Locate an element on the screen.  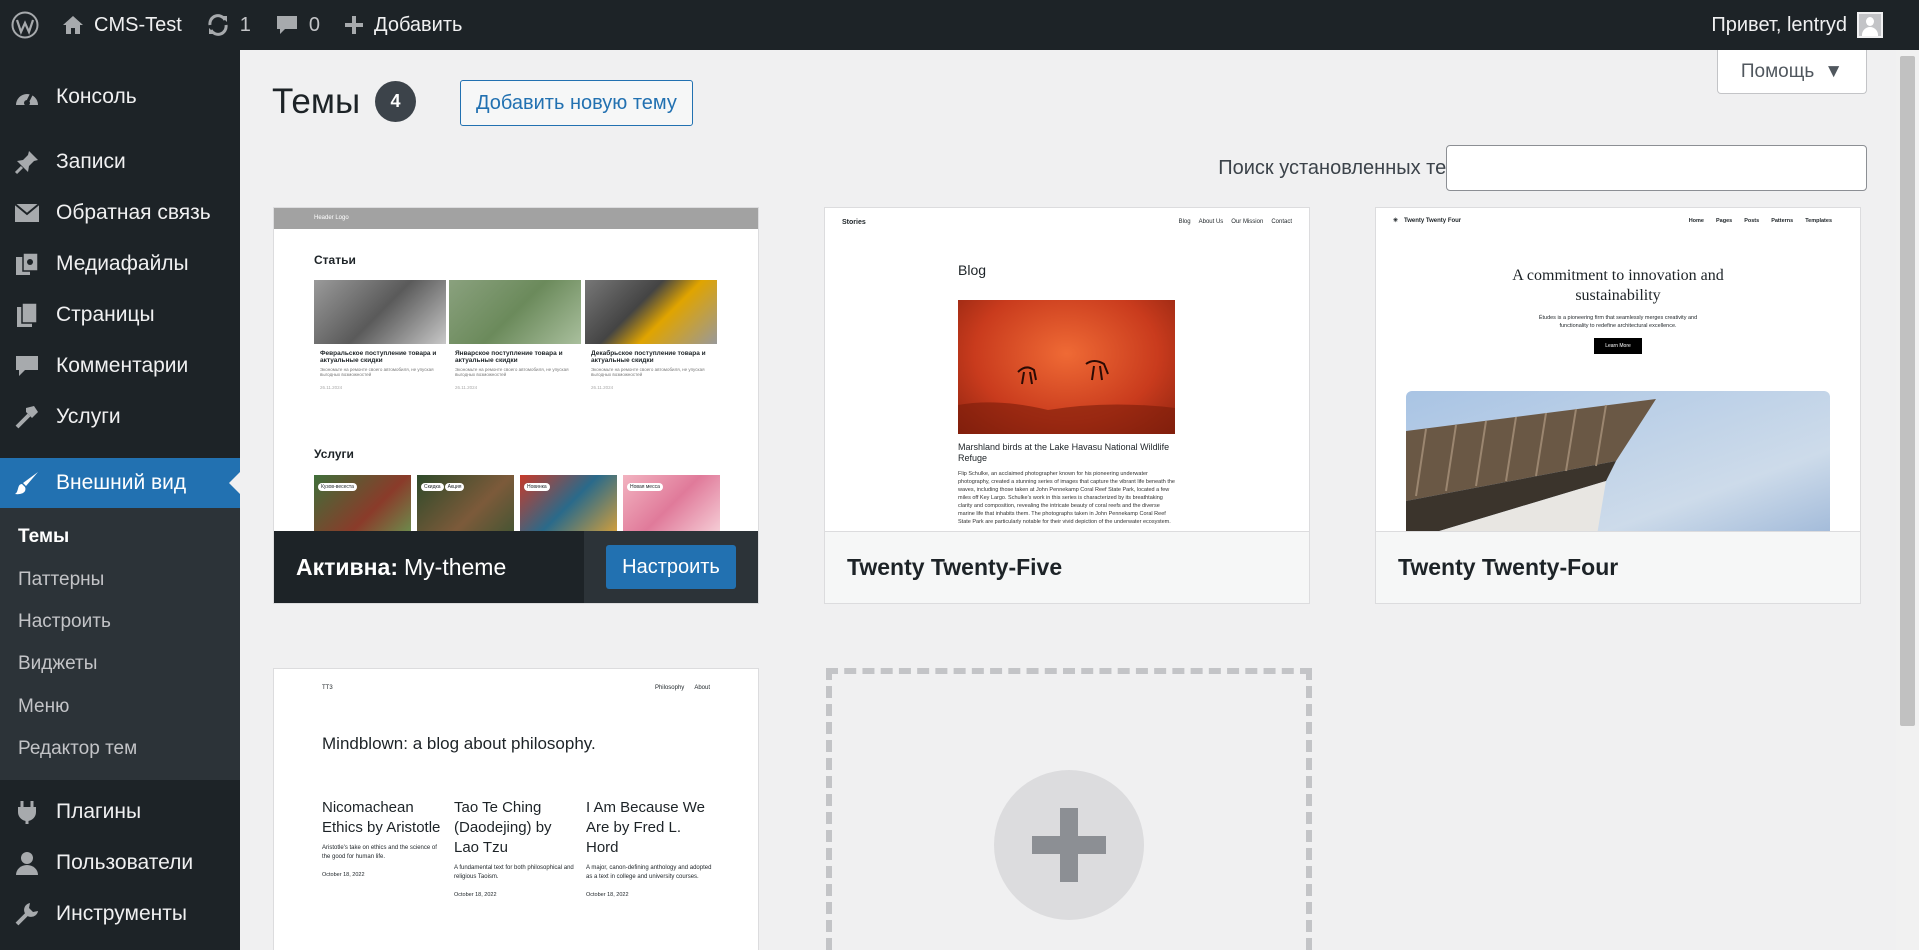
preview-site-title: TT3 is located at coordinates (327, 688).